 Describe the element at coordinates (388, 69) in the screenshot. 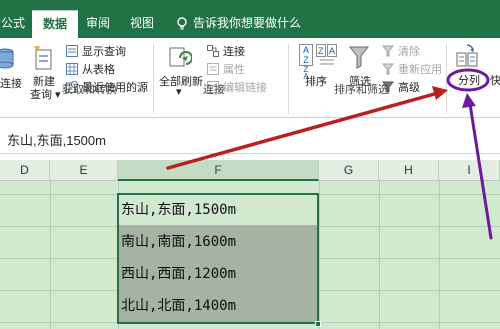

I see `reapply-filter-icon` at that location.